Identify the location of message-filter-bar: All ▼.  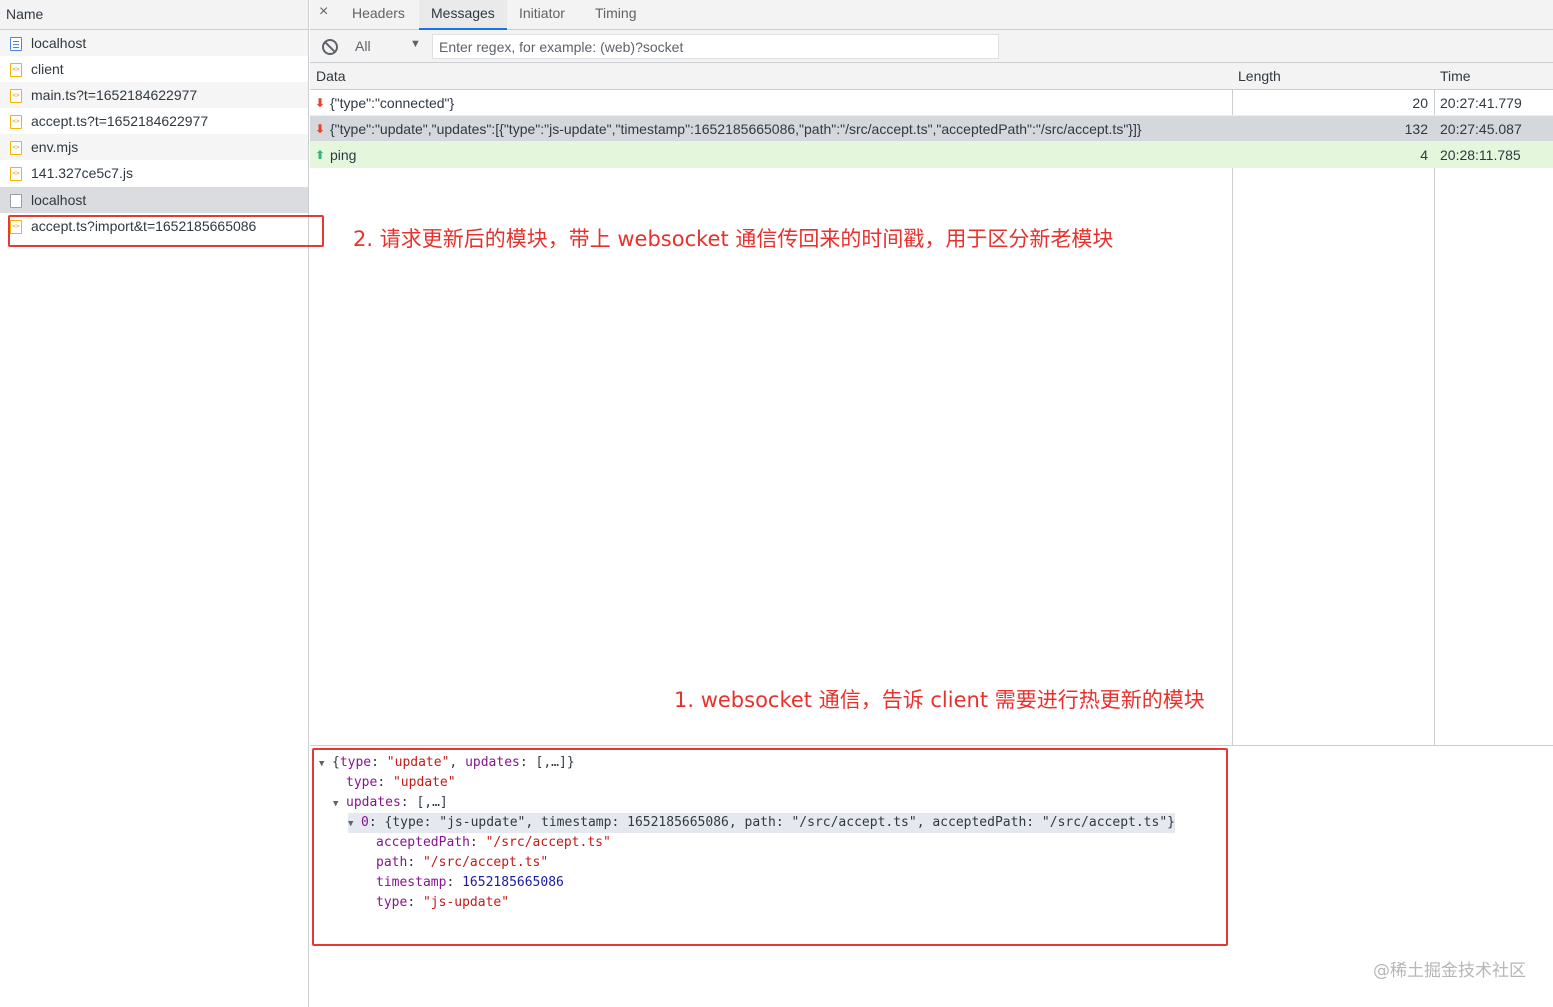
(931, 46).